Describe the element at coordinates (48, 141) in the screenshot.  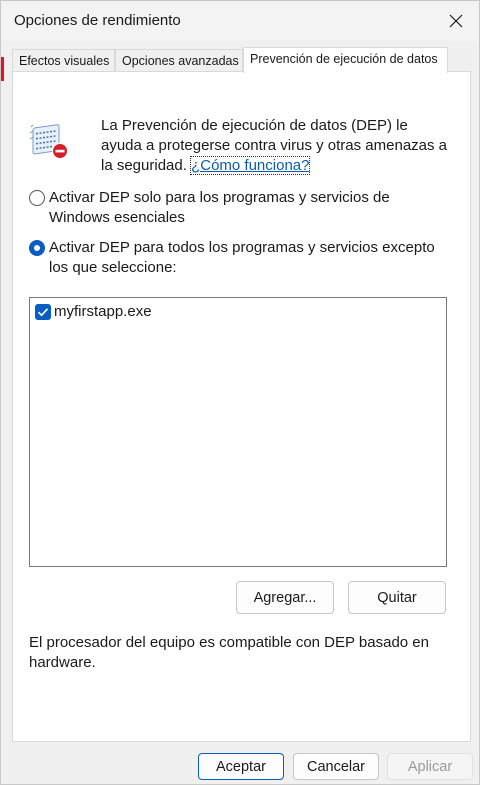
I see `dep-shield-icon` at that location.